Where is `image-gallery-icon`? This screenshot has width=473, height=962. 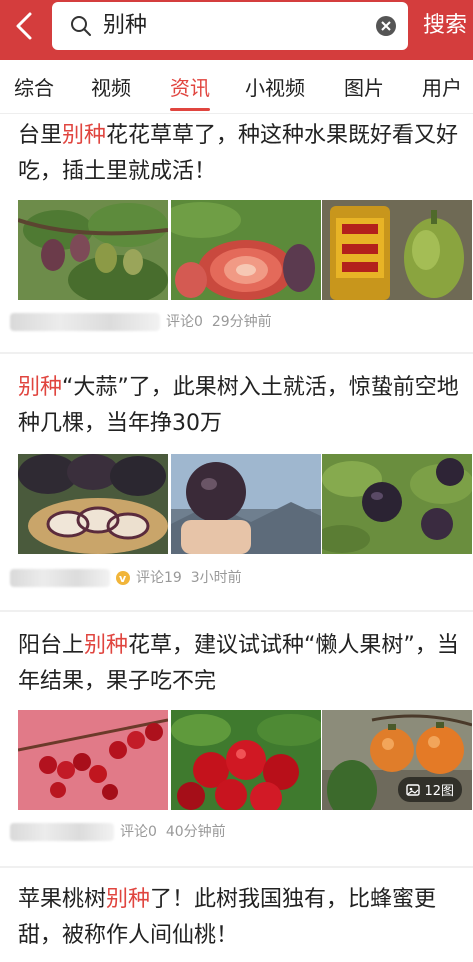 image-gallery-icon is located at coordinates (413, 789).